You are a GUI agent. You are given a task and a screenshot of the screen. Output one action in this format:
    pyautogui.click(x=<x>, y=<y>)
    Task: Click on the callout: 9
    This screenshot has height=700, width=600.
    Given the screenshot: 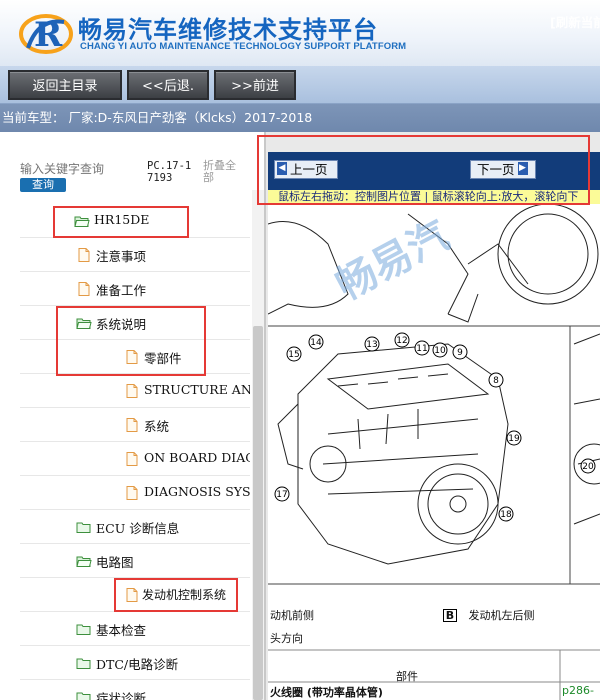 What is the action you would take?
    pyautogui.click(x=460, y=352)
    